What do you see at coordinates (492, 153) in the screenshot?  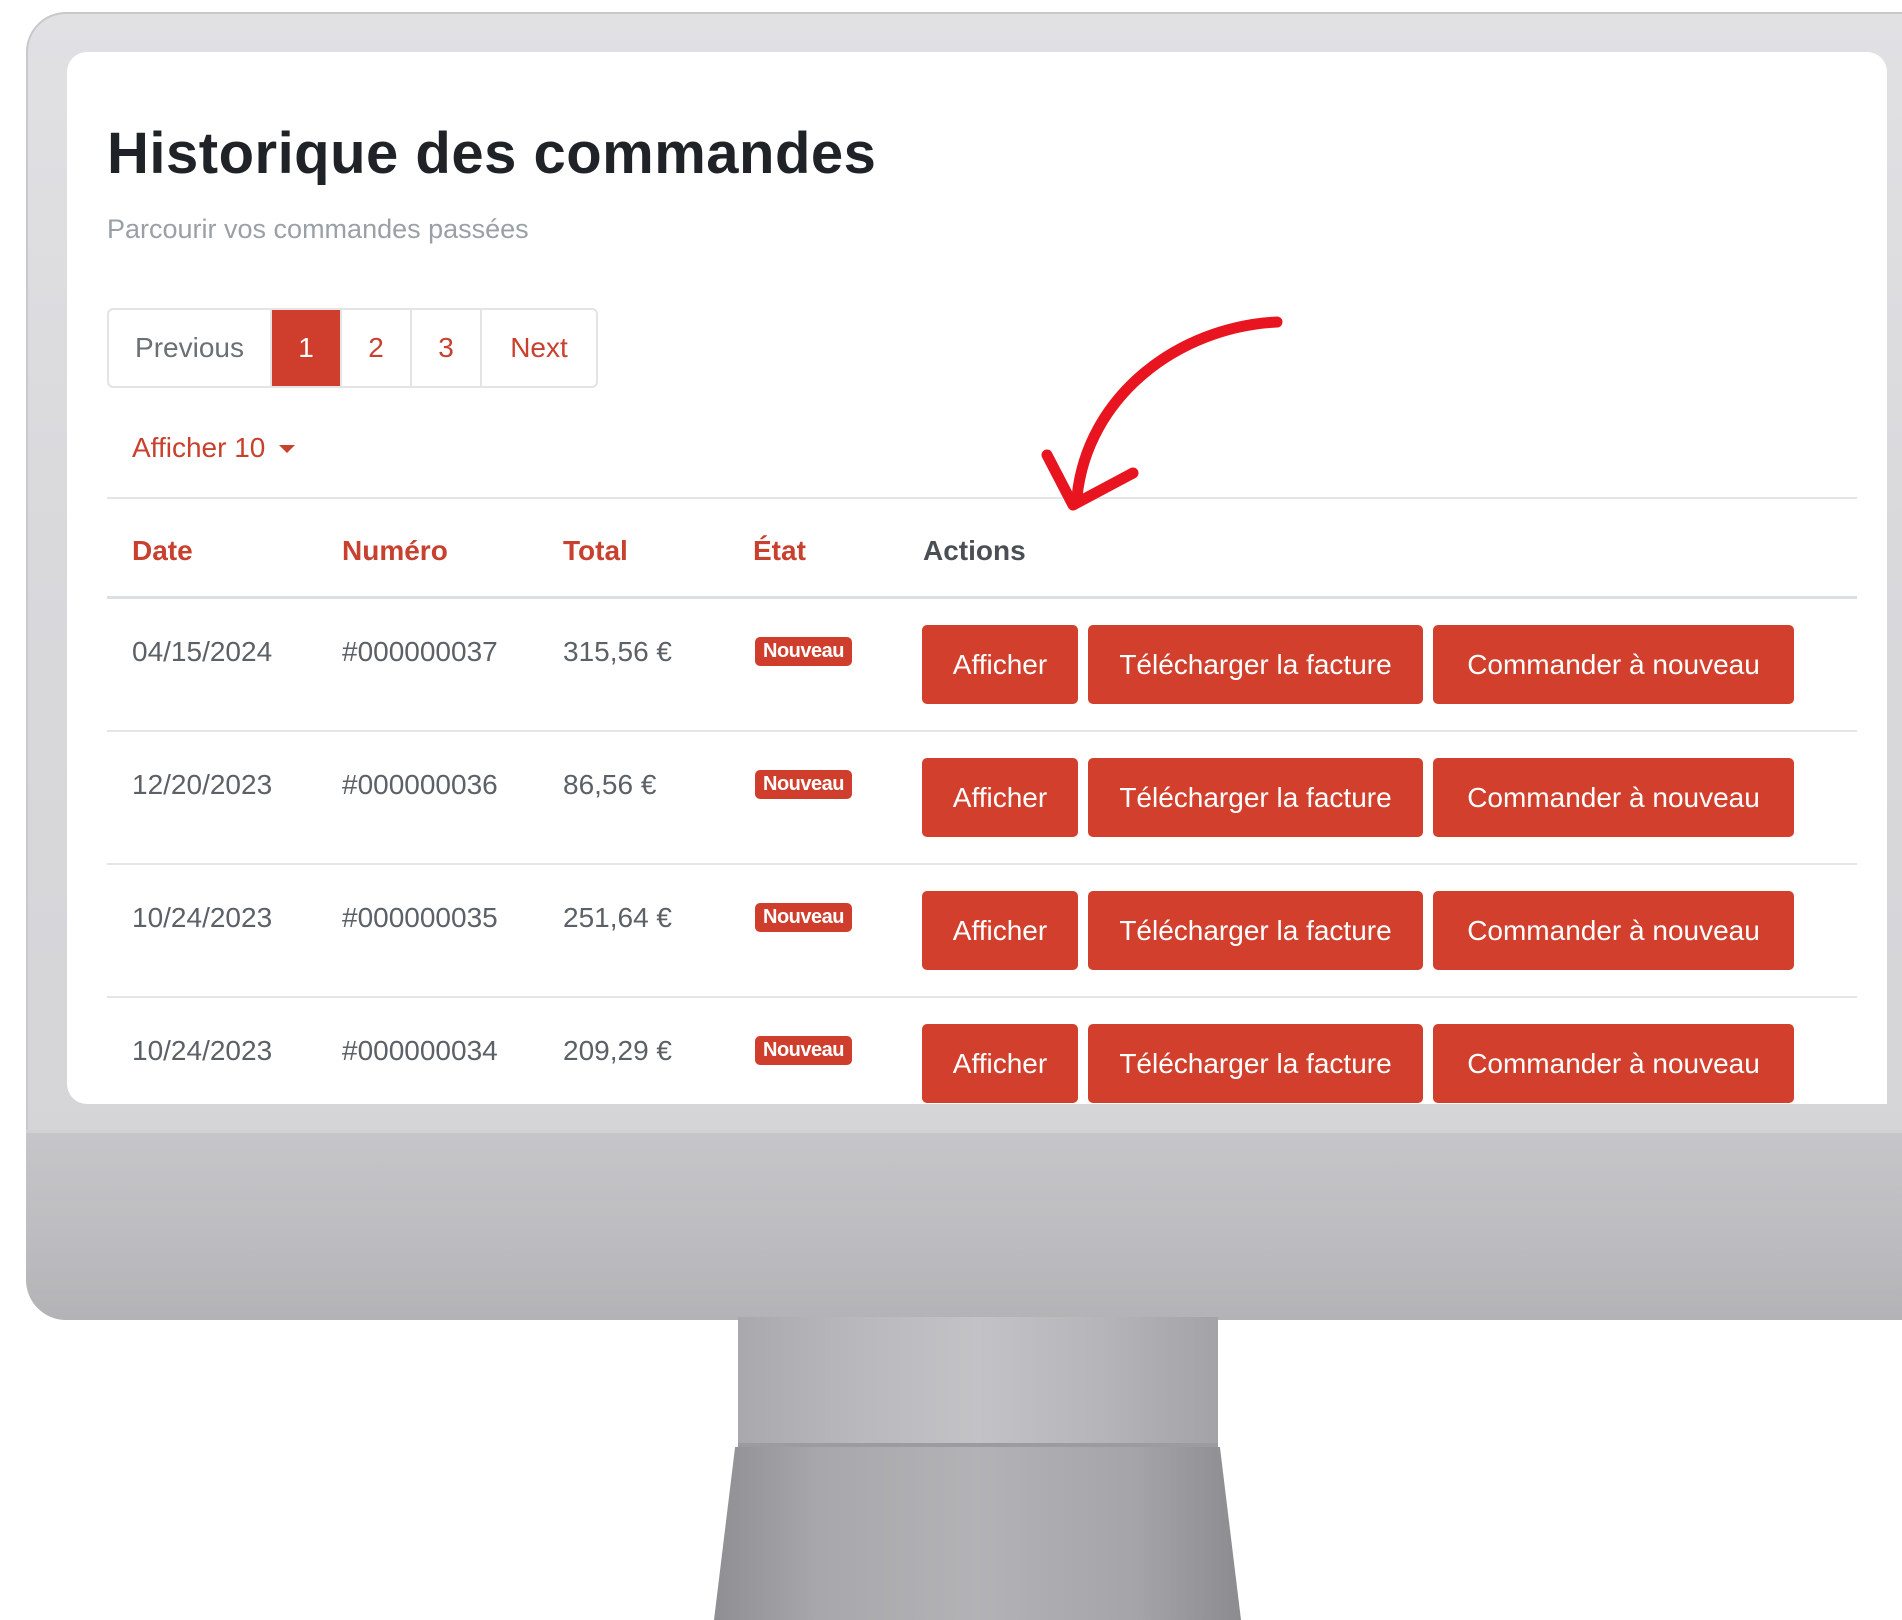 I see `page-title: Historique des commandes` at bounding box center [492, 153].